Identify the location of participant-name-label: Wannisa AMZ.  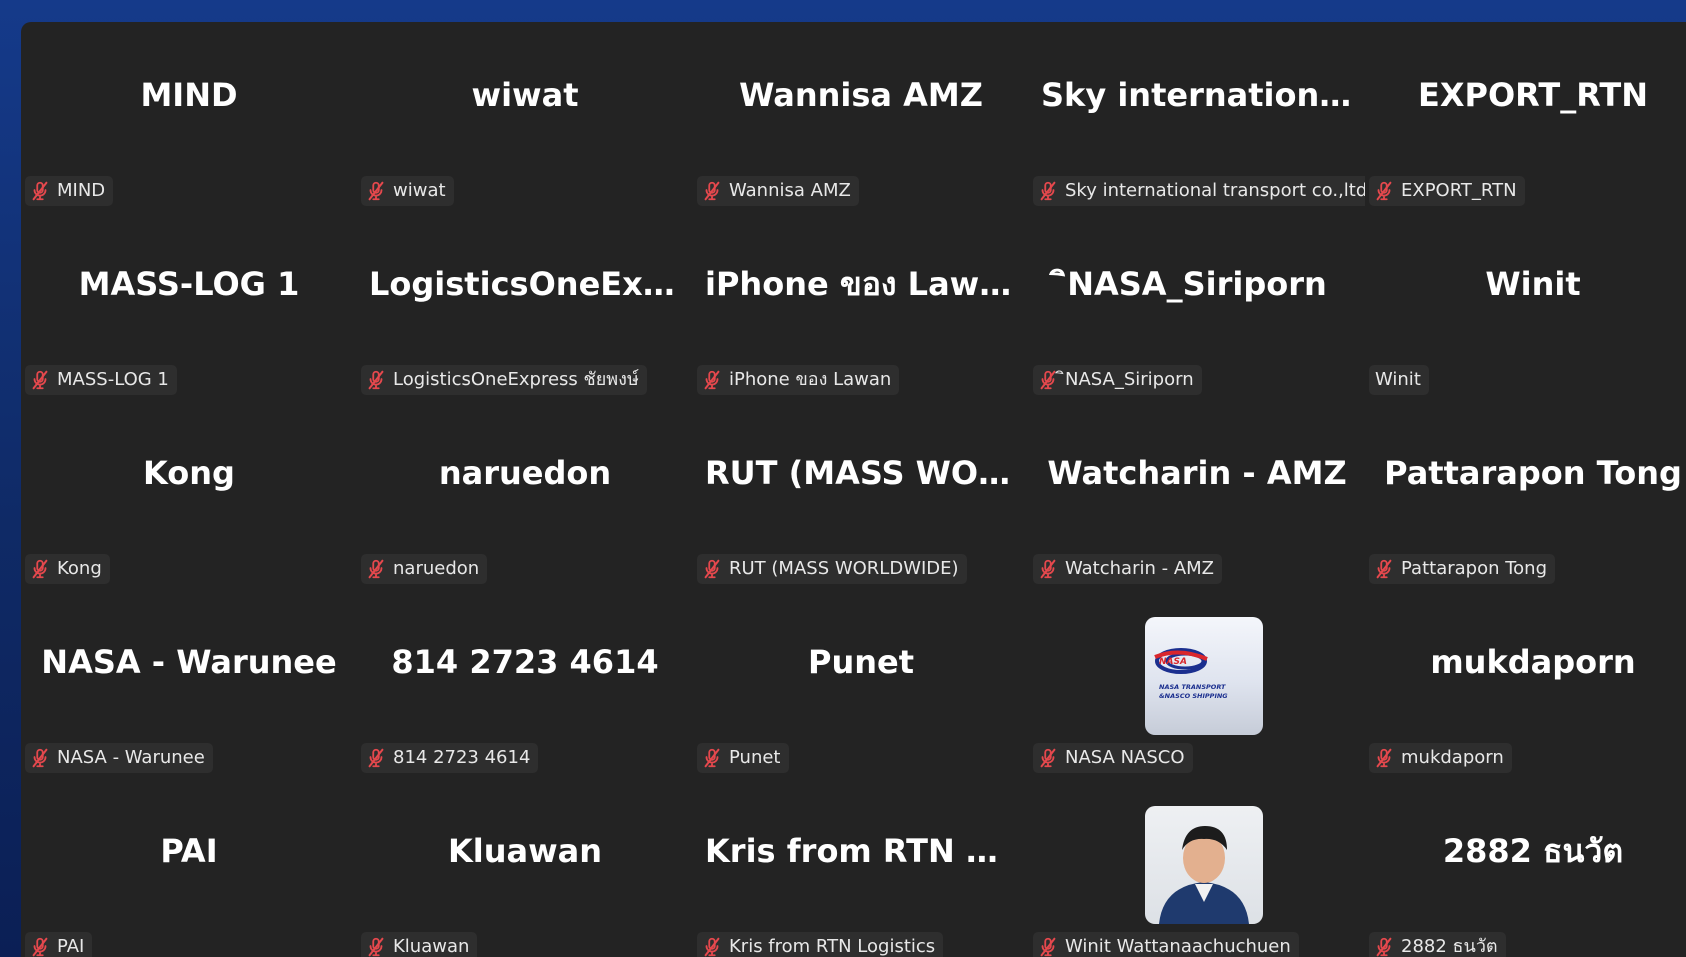
(778, 191).